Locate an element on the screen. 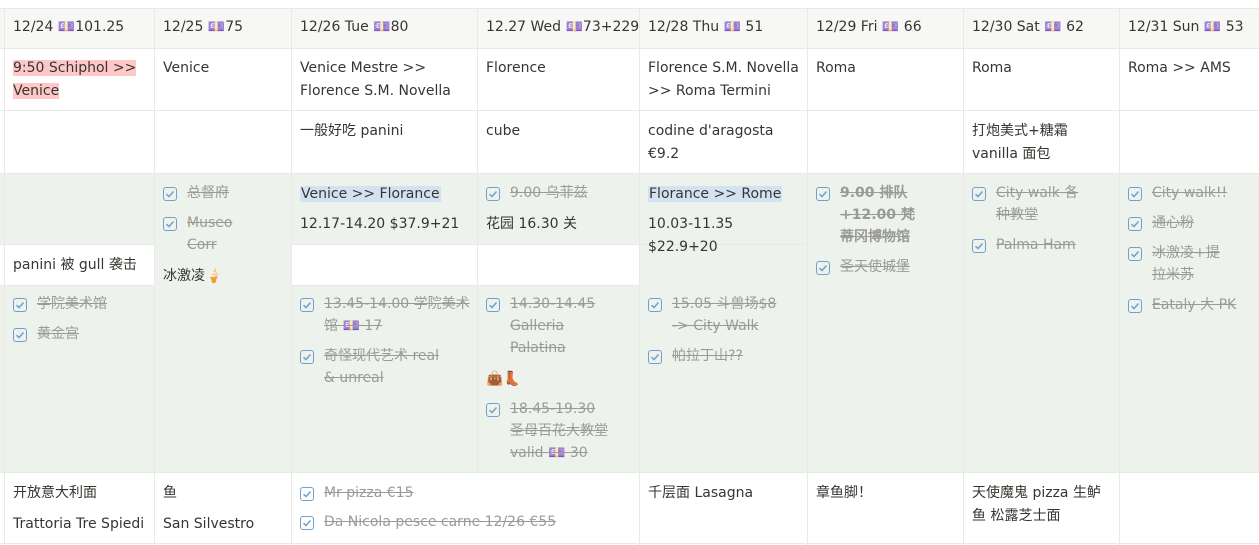 This screenshot has width=1259, height=545. todo-item: Da Nicola pesce carne 12/26 €55 is located at coordinates (465, 522).